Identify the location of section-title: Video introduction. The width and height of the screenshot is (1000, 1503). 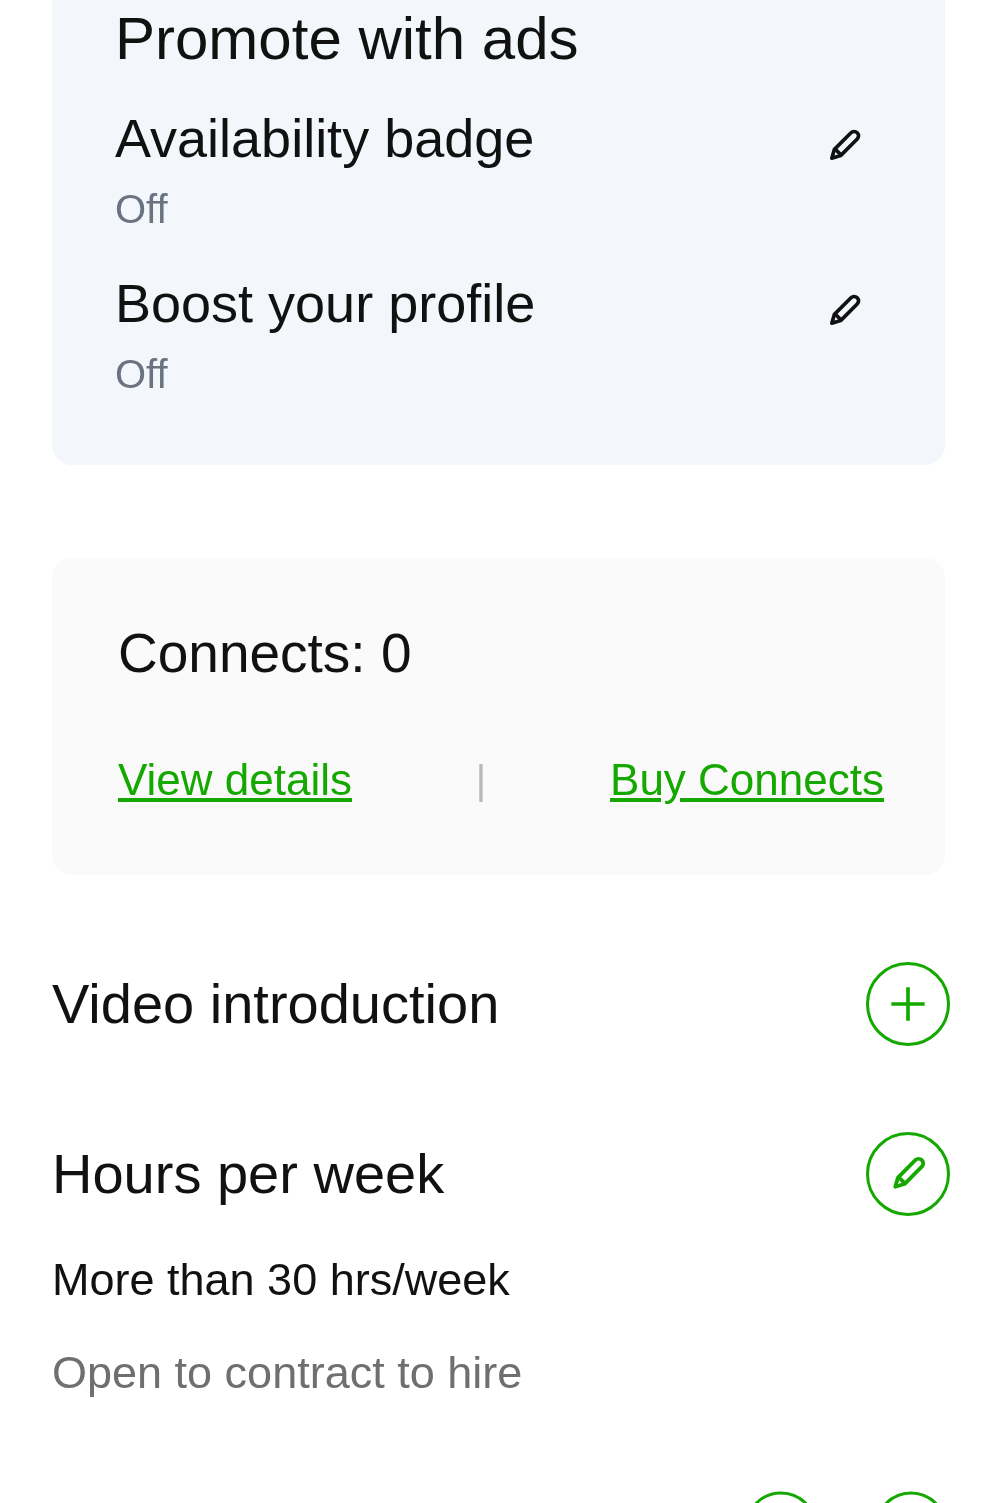
(276, 1004).